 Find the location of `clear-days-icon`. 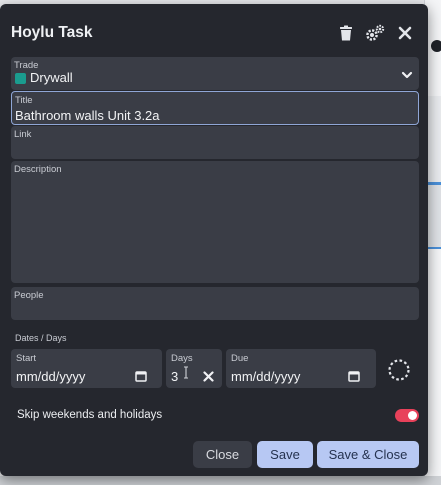

clear-days-icon is located at coordinates (208, 376).